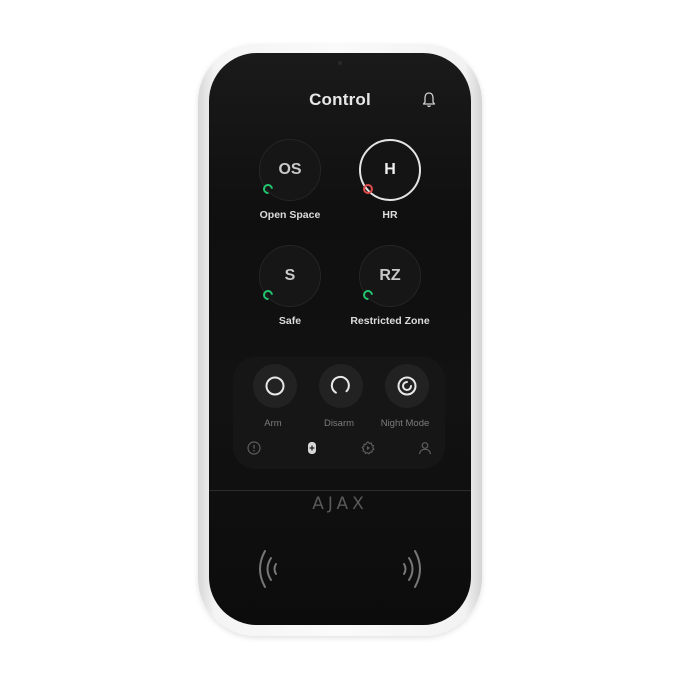 The image size is (680, 680). I want to click on arm-action: Arm, so click(273, 393).